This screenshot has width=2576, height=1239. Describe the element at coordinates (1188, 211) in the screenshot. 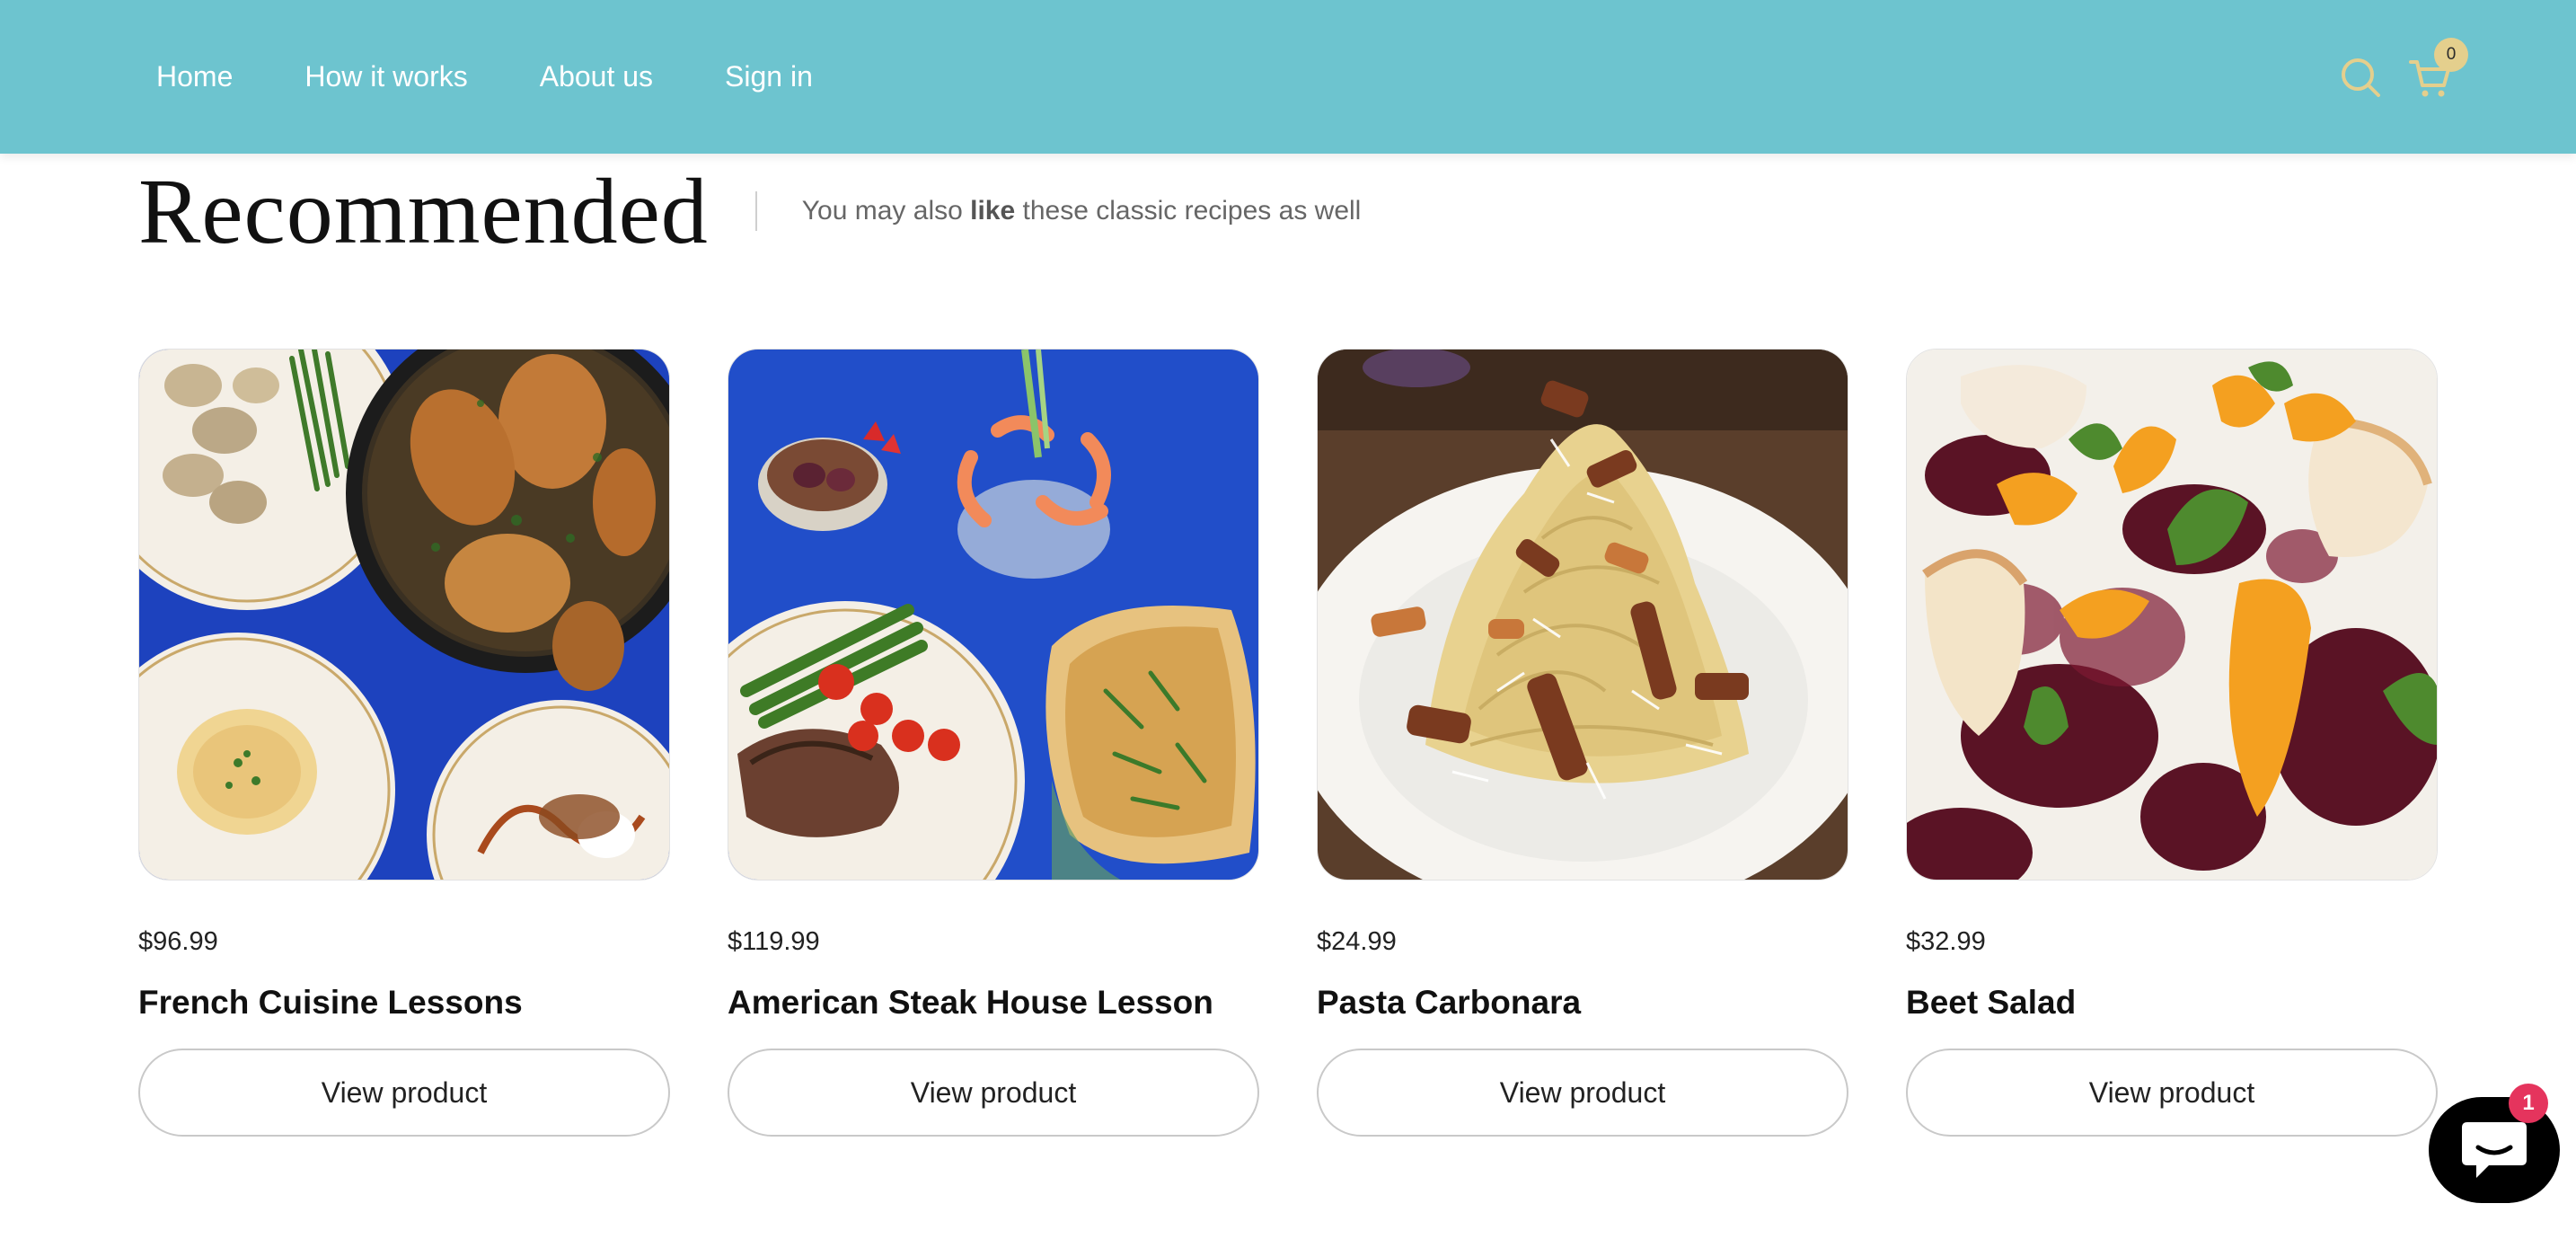

I see `subtitle-text-end: these classic recipes as well` at that location.